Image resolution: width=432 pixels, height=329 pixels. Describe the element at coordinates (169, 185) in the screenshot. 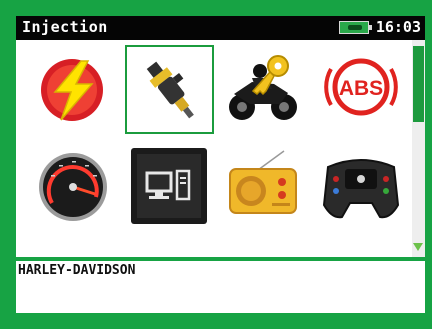

I see `computer-icon` at that location.